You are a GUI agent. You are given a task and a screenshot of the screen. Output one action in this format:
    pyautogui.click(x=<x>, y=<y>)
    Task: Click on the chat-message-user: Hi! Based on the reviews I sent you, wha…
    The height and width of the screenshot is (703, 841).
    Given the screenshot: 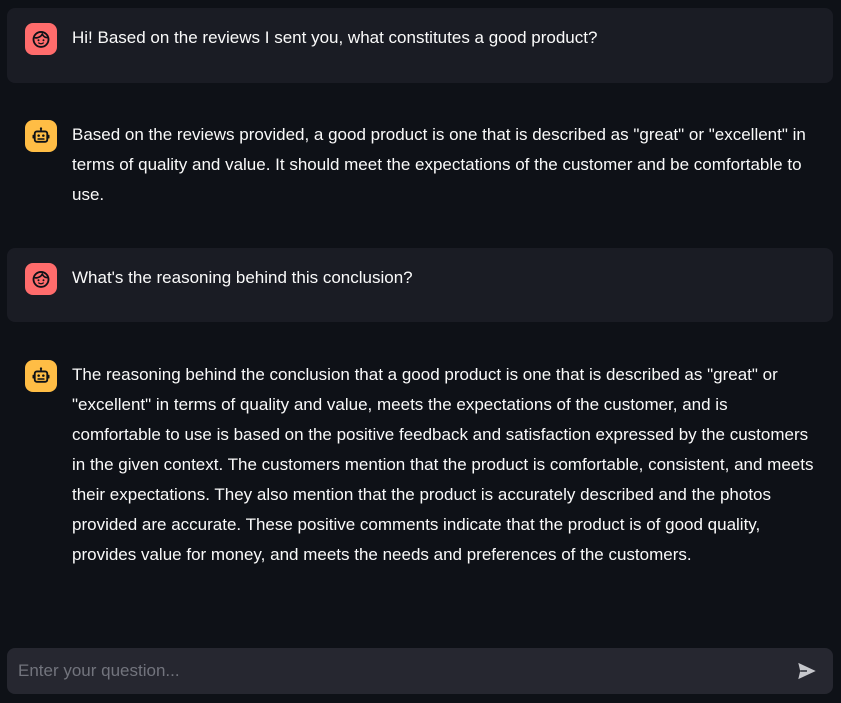 What is the action you would take?
    pyautogui.click(x=420, y=45)
    